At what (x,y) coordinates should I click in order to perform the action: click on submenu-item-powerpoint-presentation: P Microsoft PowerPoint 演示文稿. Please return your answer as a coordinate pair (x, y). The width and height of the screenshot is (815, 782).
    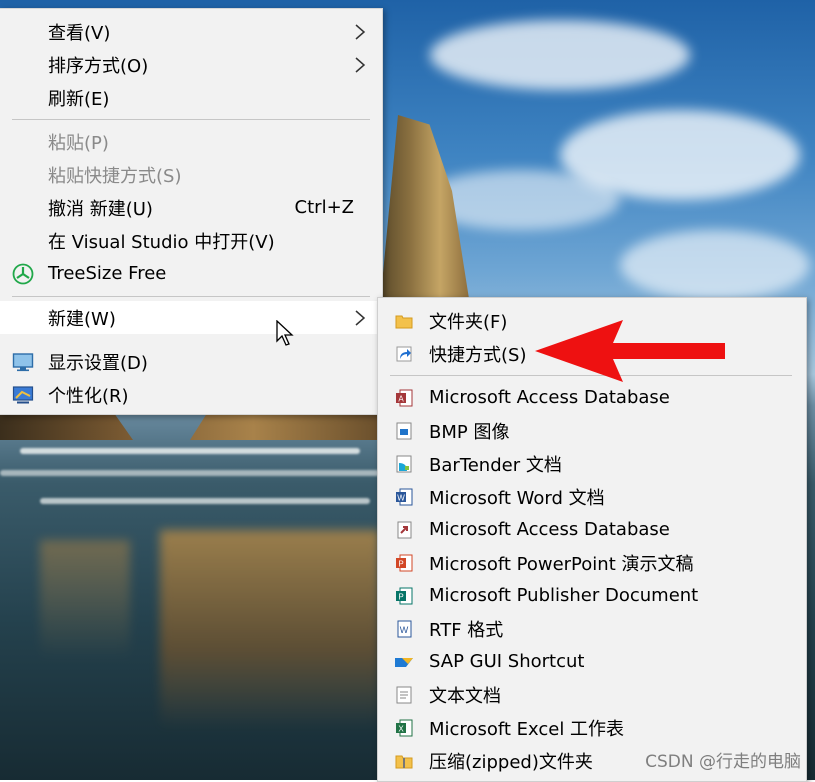
    Looking at the image, I should click on (592, 562).